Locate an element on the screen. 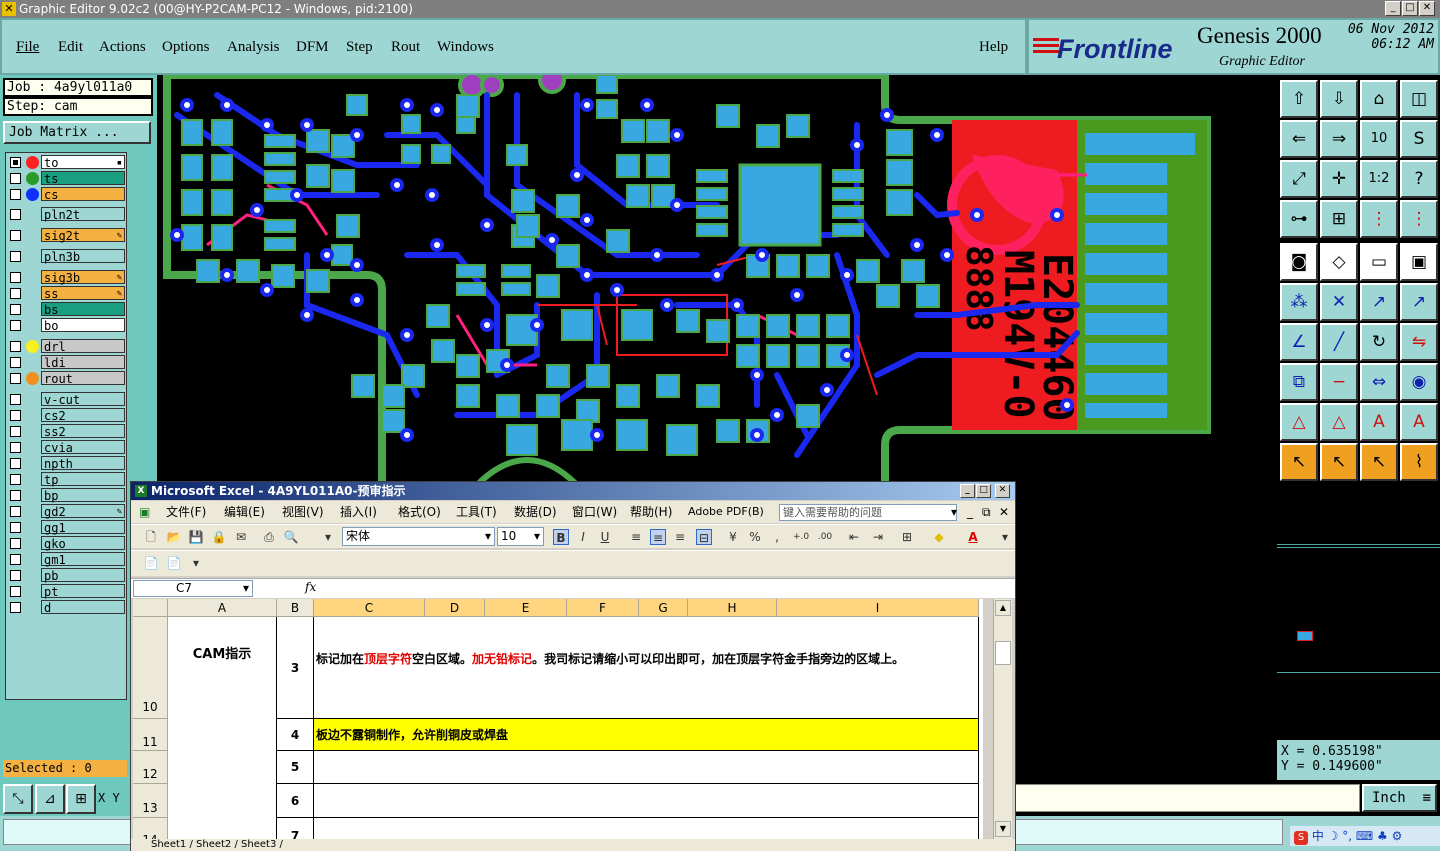  menu-step: Step is located at coordinates (359, 47).